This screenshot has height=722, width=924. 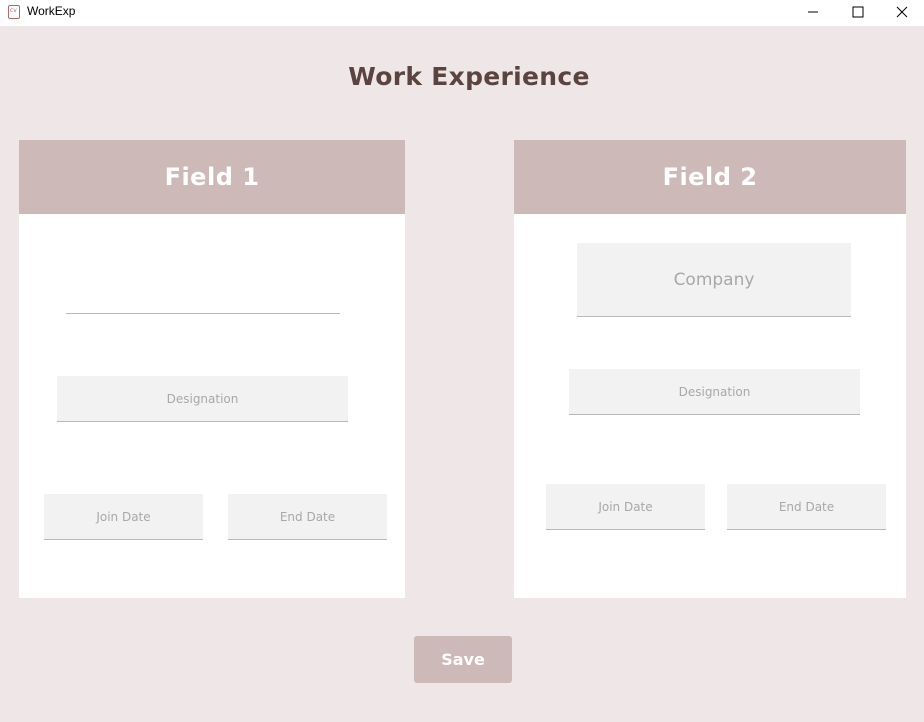 I want to click on close-icon, so click(x=902, y=12).